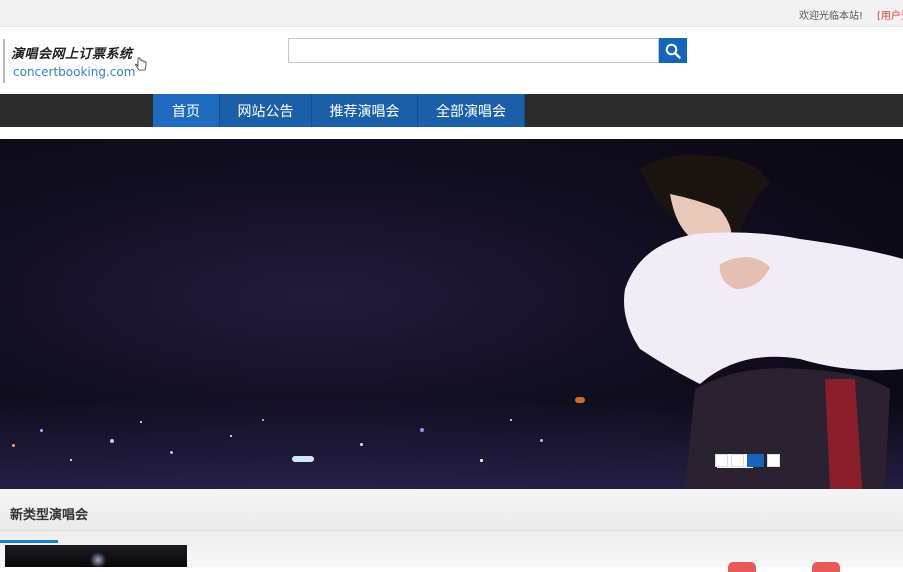  I want to click on nav-item-all-concerts: 全部演唱会, so click(471, 110).